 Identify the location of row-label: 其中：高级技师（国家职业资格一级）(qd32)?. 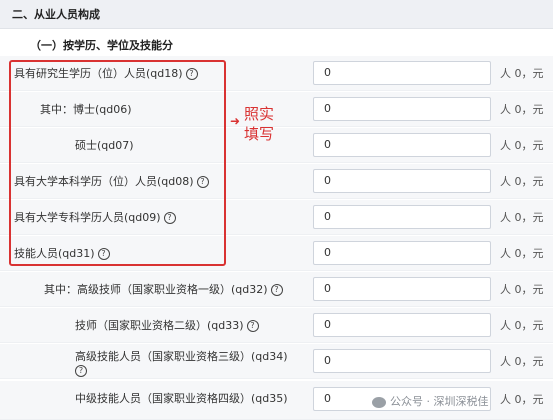
(163, 289).